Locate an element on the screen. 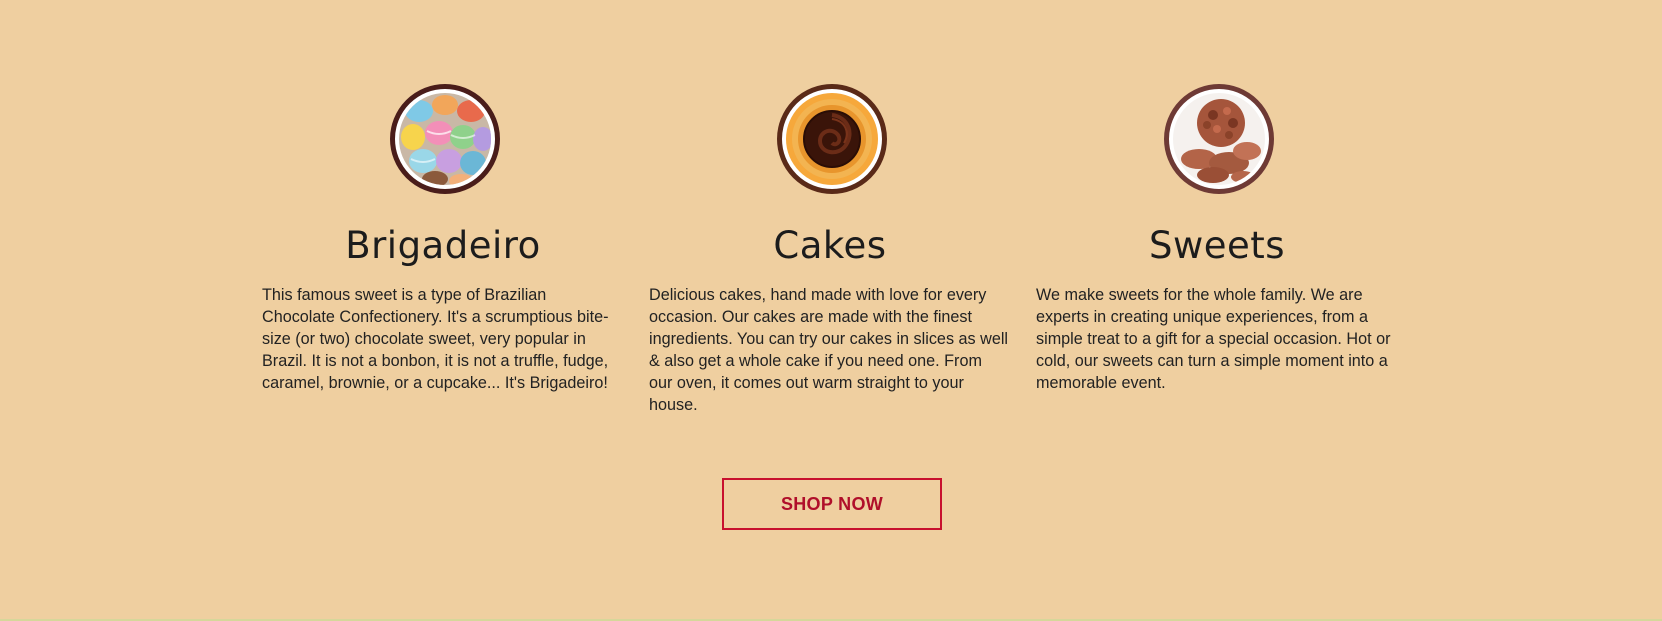  macarons-icon is located at coordinates (445, 139).